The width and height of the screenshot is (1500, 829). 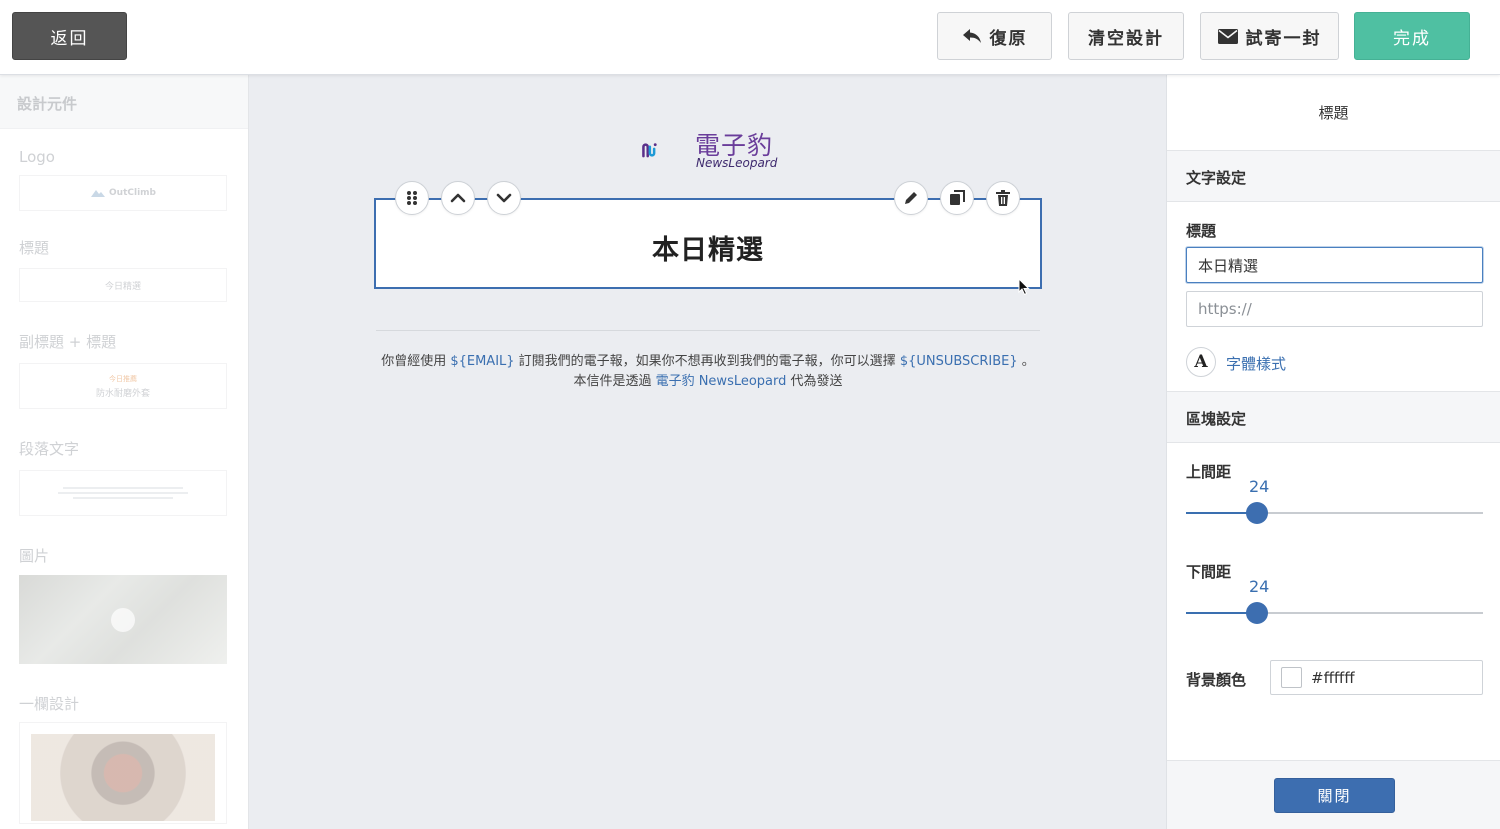 I want to click on undo-button-label: 復原, so click(x=1008, y=38).